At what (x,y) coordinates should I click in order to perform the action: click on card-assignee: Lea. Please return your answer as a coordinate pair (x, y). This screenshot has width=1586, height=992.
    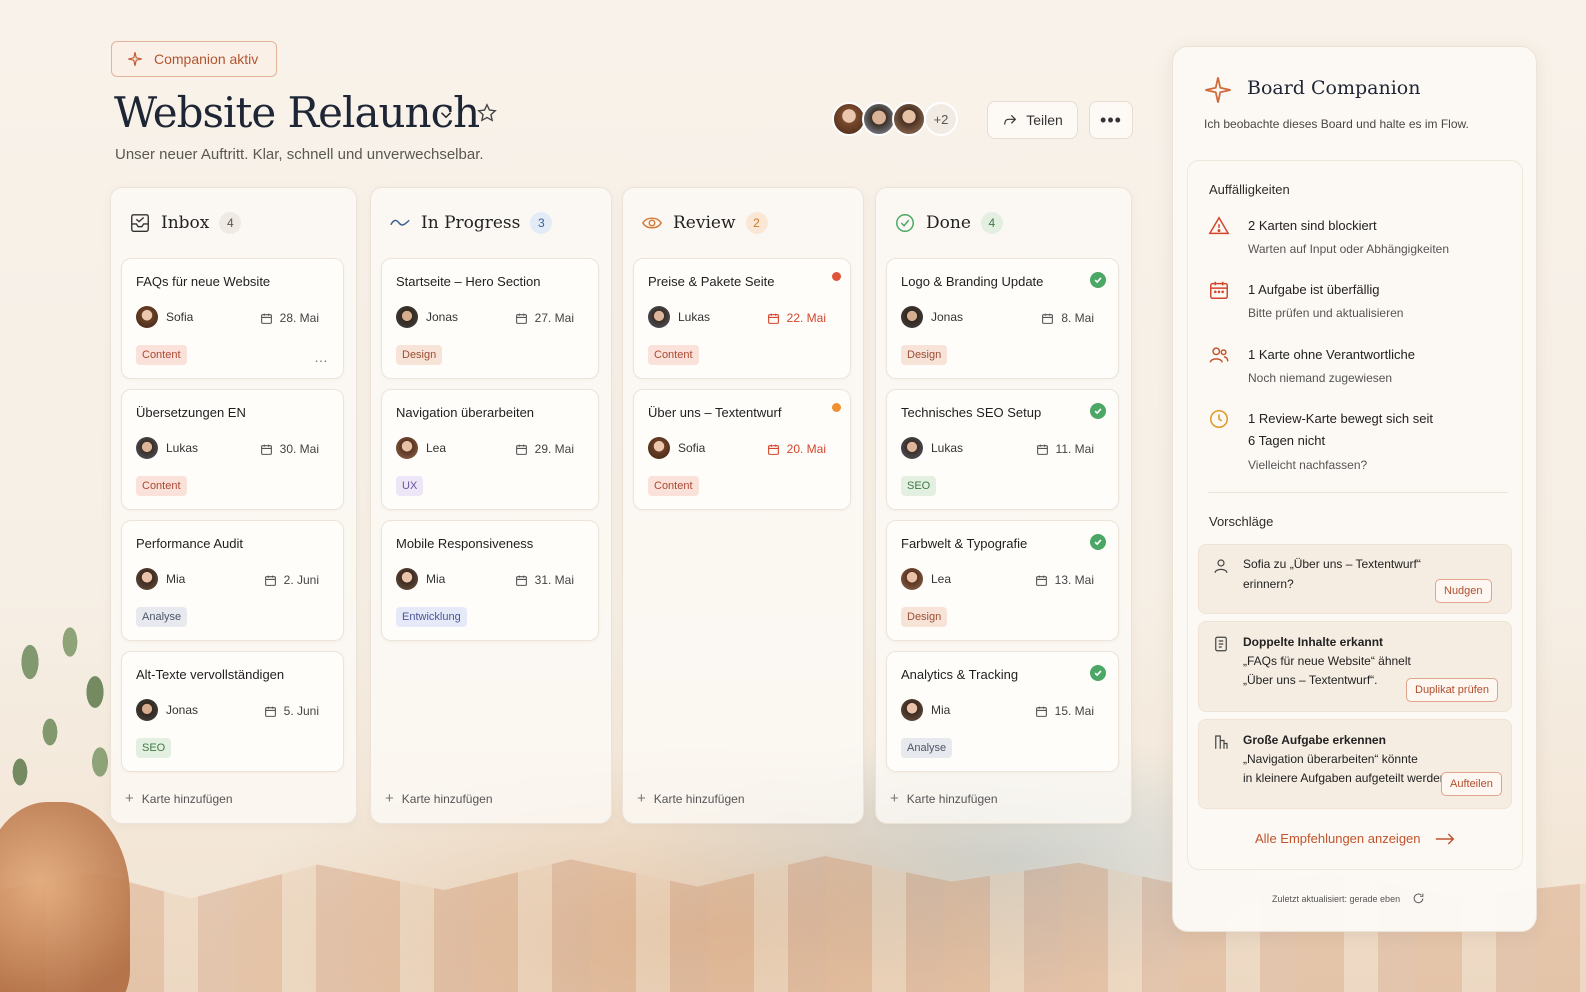
    Looking at the image, I should click on (926, 579).